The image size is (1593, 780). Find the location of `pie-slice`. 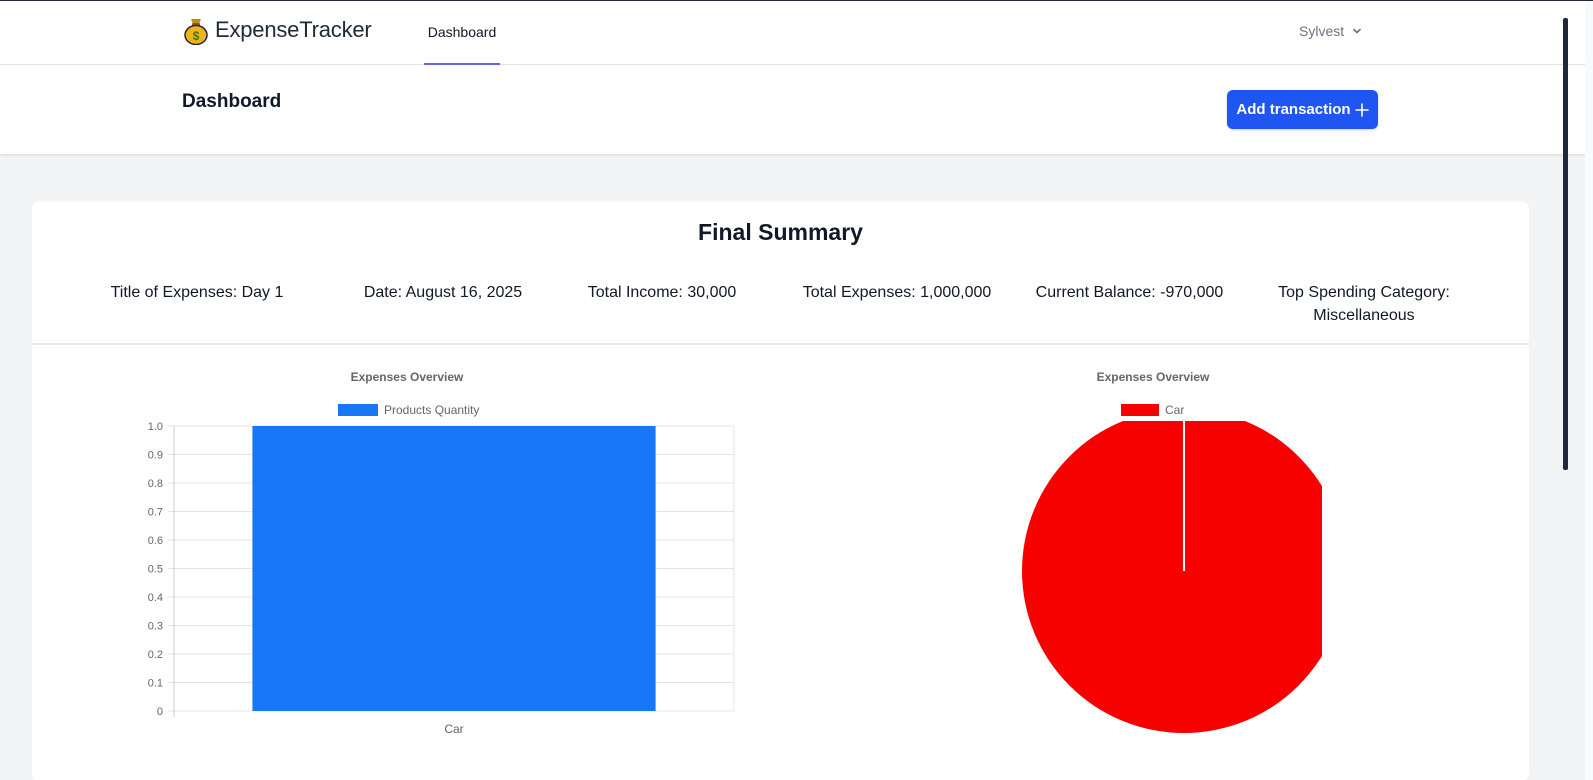

pie-slice is located at coordinates (1172, 577).